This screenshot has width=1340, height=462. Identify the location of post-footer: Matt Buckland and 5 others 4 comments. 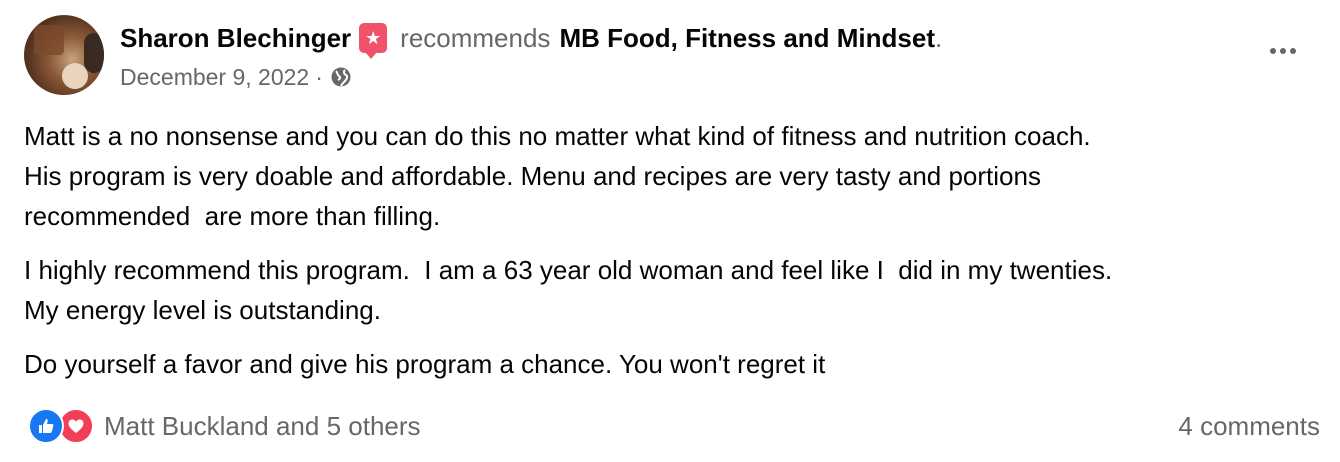
(674, 426).